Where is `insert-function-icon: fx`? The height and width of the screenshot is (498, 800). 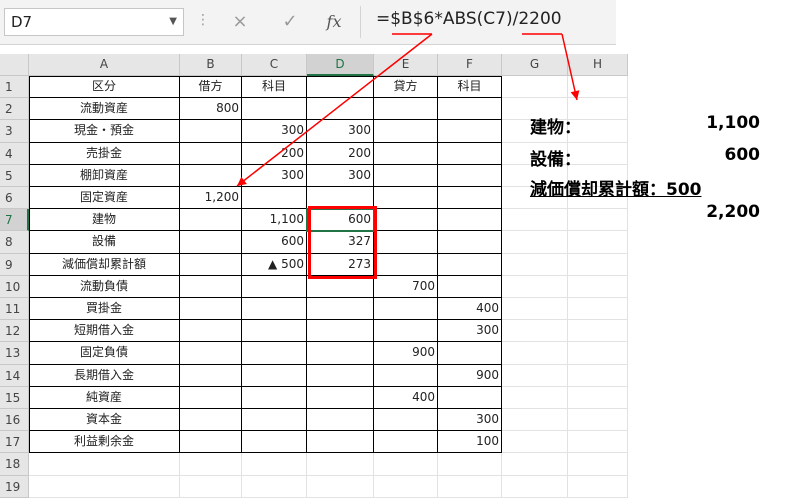
insert-function-icon: fx is located at coordinates (334, 22).